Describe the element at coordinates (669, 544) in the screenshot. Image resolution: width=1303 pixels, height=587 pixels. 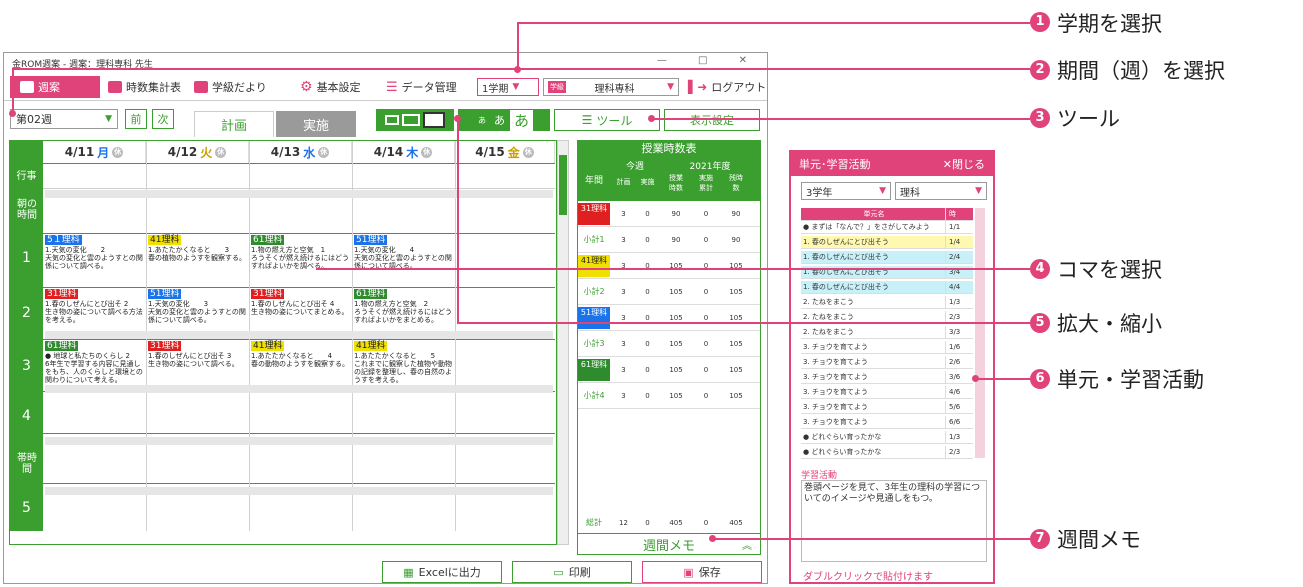
I see `weekly-memo-button: 週間メモ ︽` at that location.